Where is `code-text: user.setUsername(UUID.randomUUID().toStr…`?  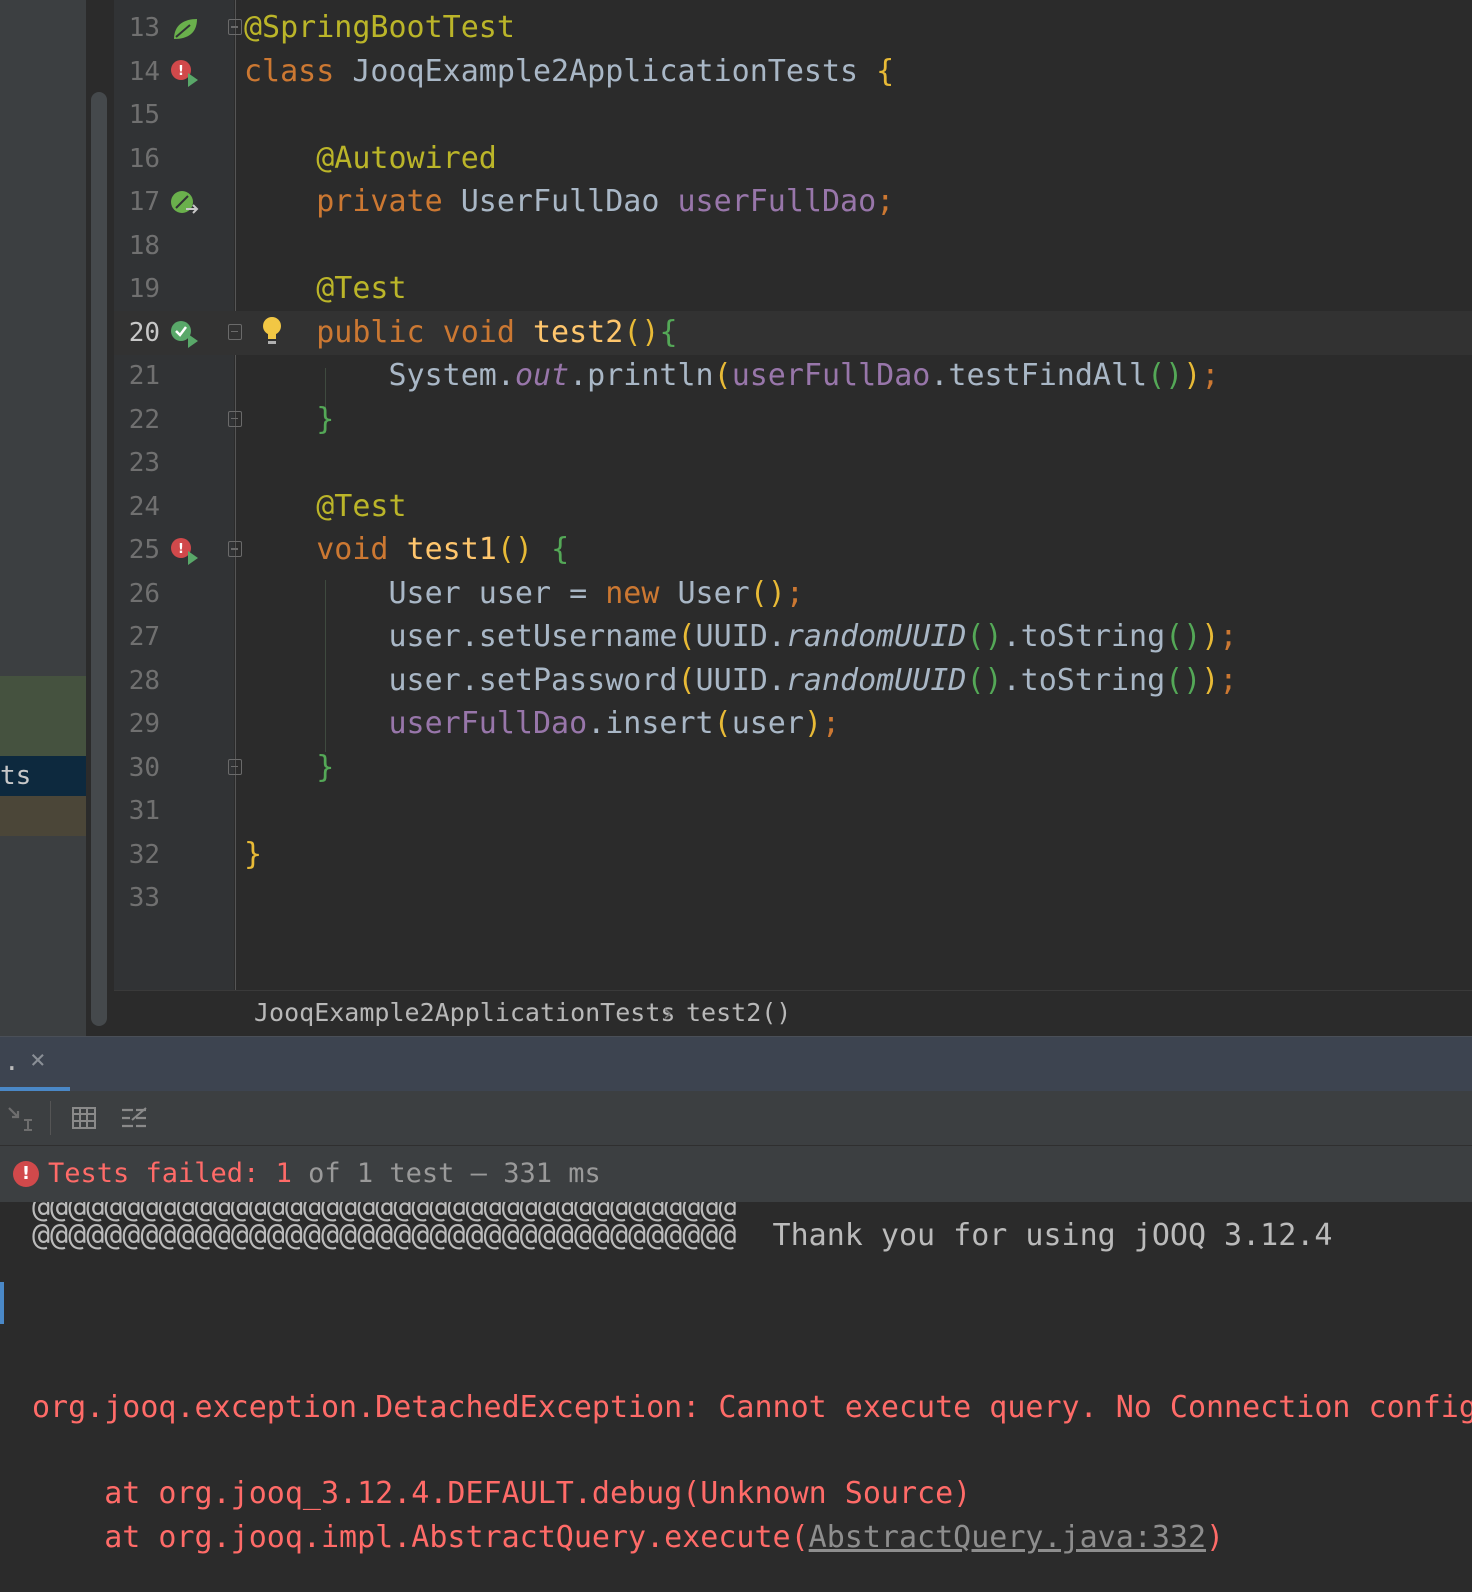 code-text: user.setUsername(UUID.randomUUID().toStr… is located at coordinates (740, 637).